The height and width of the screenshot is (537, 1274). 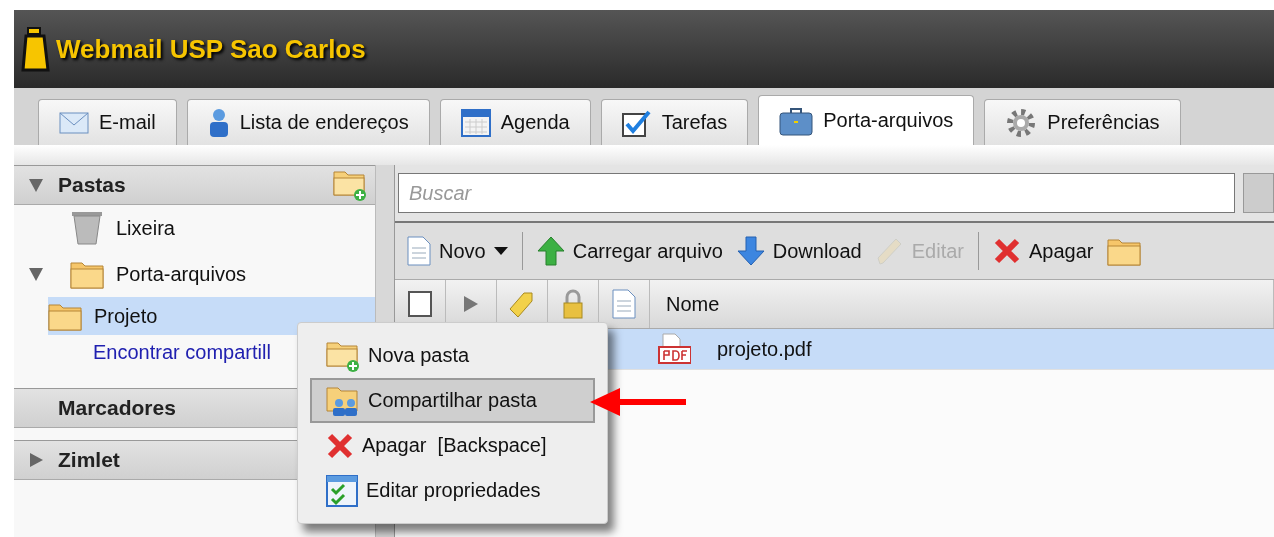 What do you see at coordinates (1258, 193) in the screenshot?
I see `search-button` at bounding box center [1258, 193].